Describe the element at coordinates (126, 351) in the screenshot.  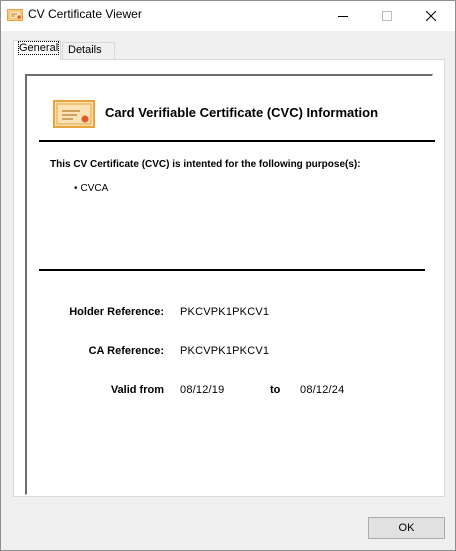
I see `ca-reference-label: CA Reference:` at that location.